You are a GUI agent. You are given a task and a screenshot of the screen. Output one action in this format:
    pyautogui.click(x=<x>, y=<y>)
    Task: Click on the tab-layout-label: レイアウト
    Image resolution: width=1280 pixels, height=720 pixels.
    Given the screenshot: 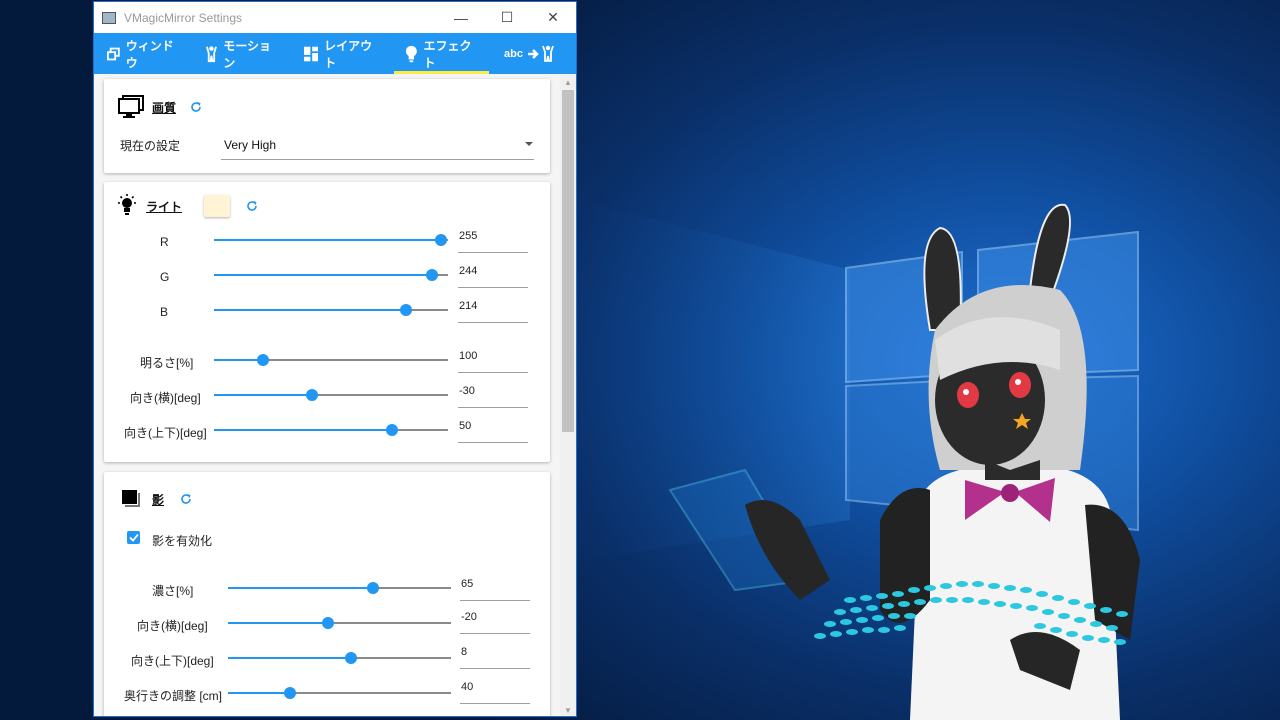 What is the action you would take?
    pyautogui.click(x=348, y=54)
    